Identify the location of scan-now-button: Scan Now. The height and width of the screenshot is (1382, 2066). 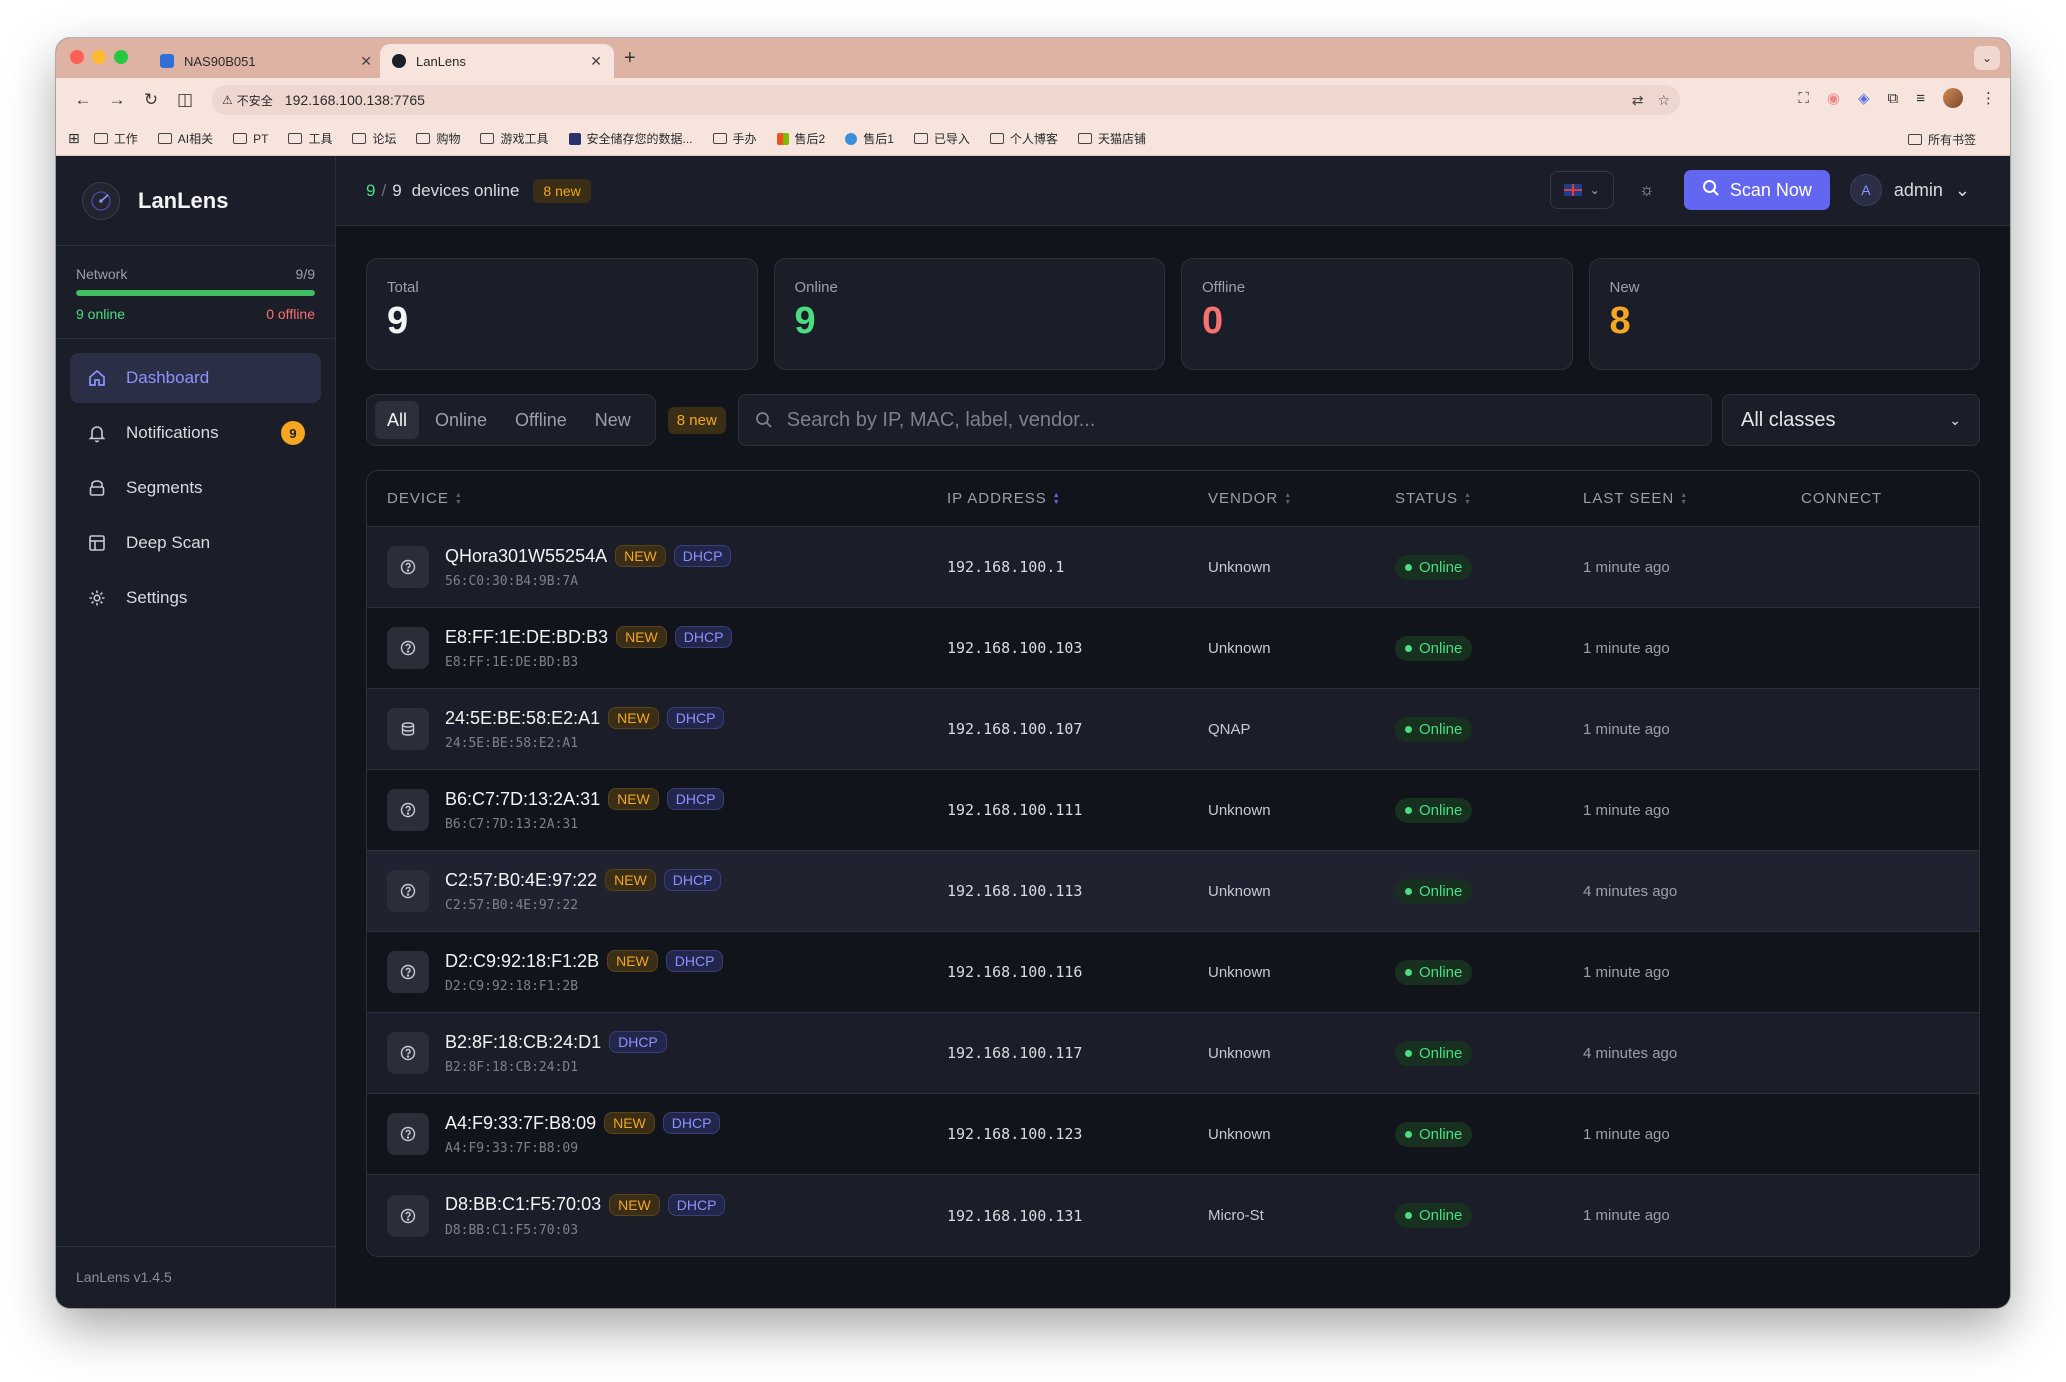
(1756, 190).